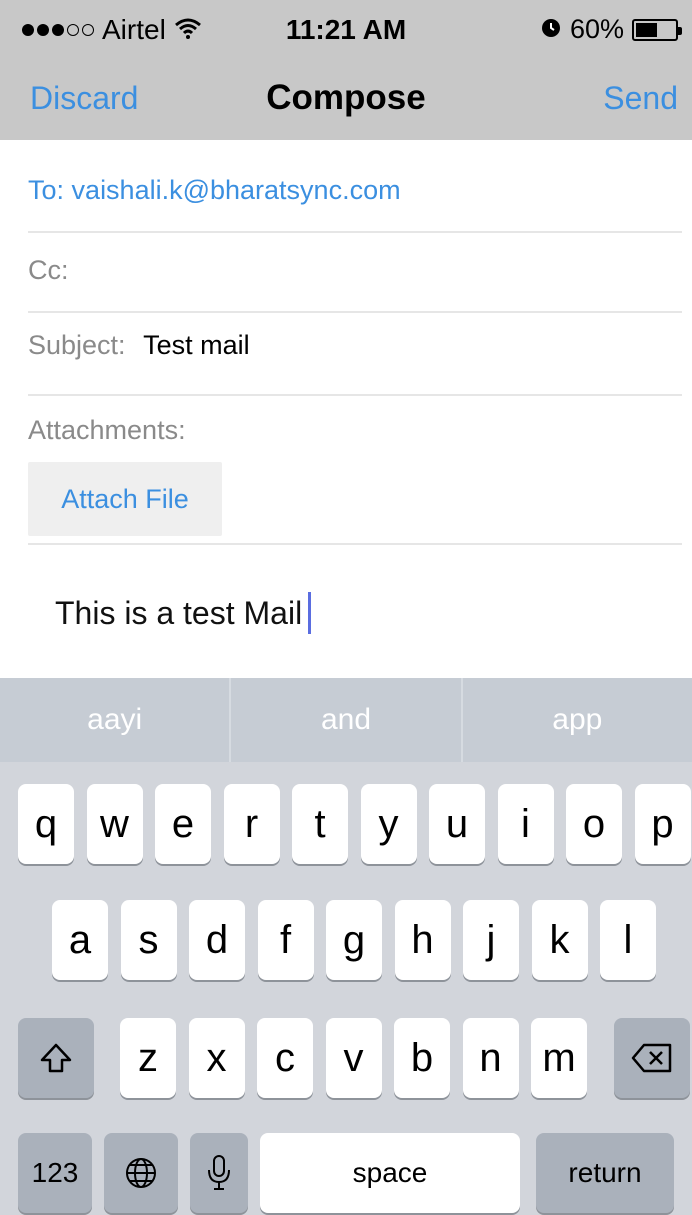 This screenshot has width=692, height=1215. What do you see at coordinates (125, 499) in the screenshot?
I see `attach-file-button: Attach File` at bounding box center [125, 499].